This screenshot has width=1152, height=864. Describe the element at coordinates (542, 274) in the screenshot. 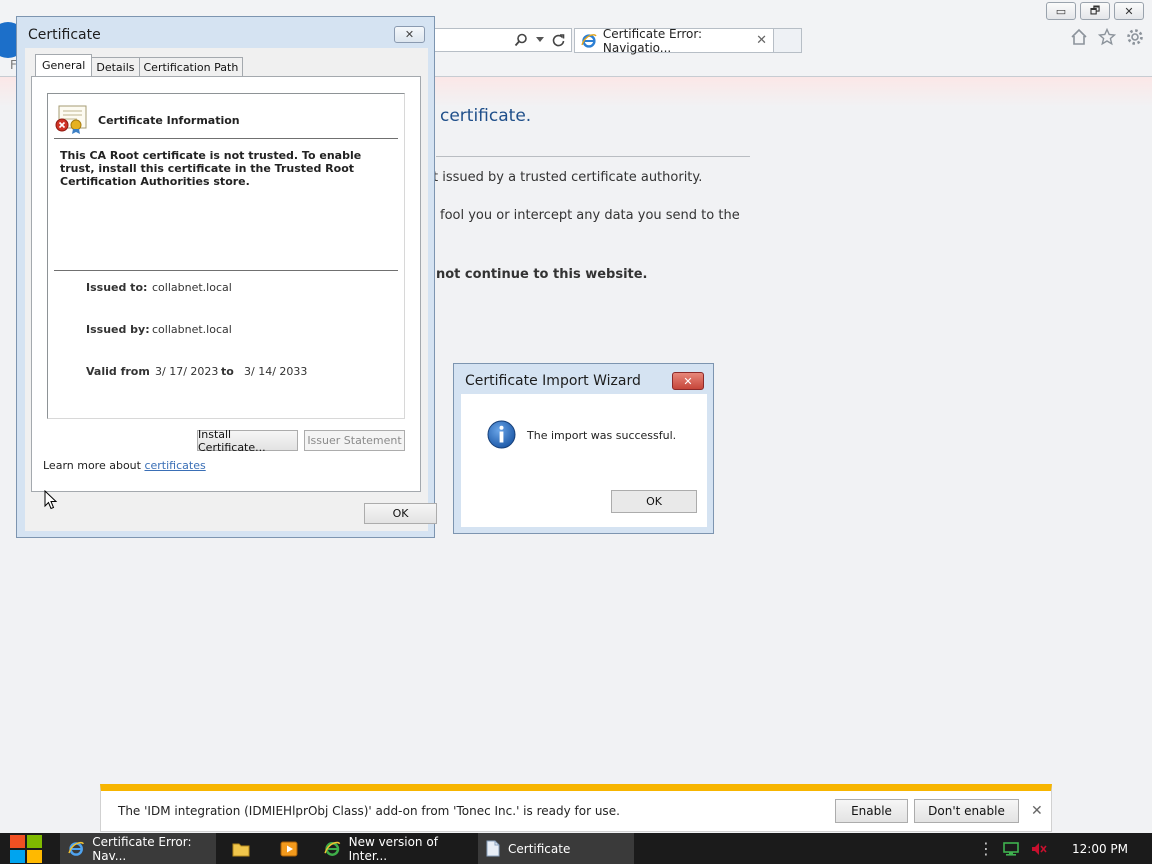

I see `error-recommendation: not continue to this website.` at that location.